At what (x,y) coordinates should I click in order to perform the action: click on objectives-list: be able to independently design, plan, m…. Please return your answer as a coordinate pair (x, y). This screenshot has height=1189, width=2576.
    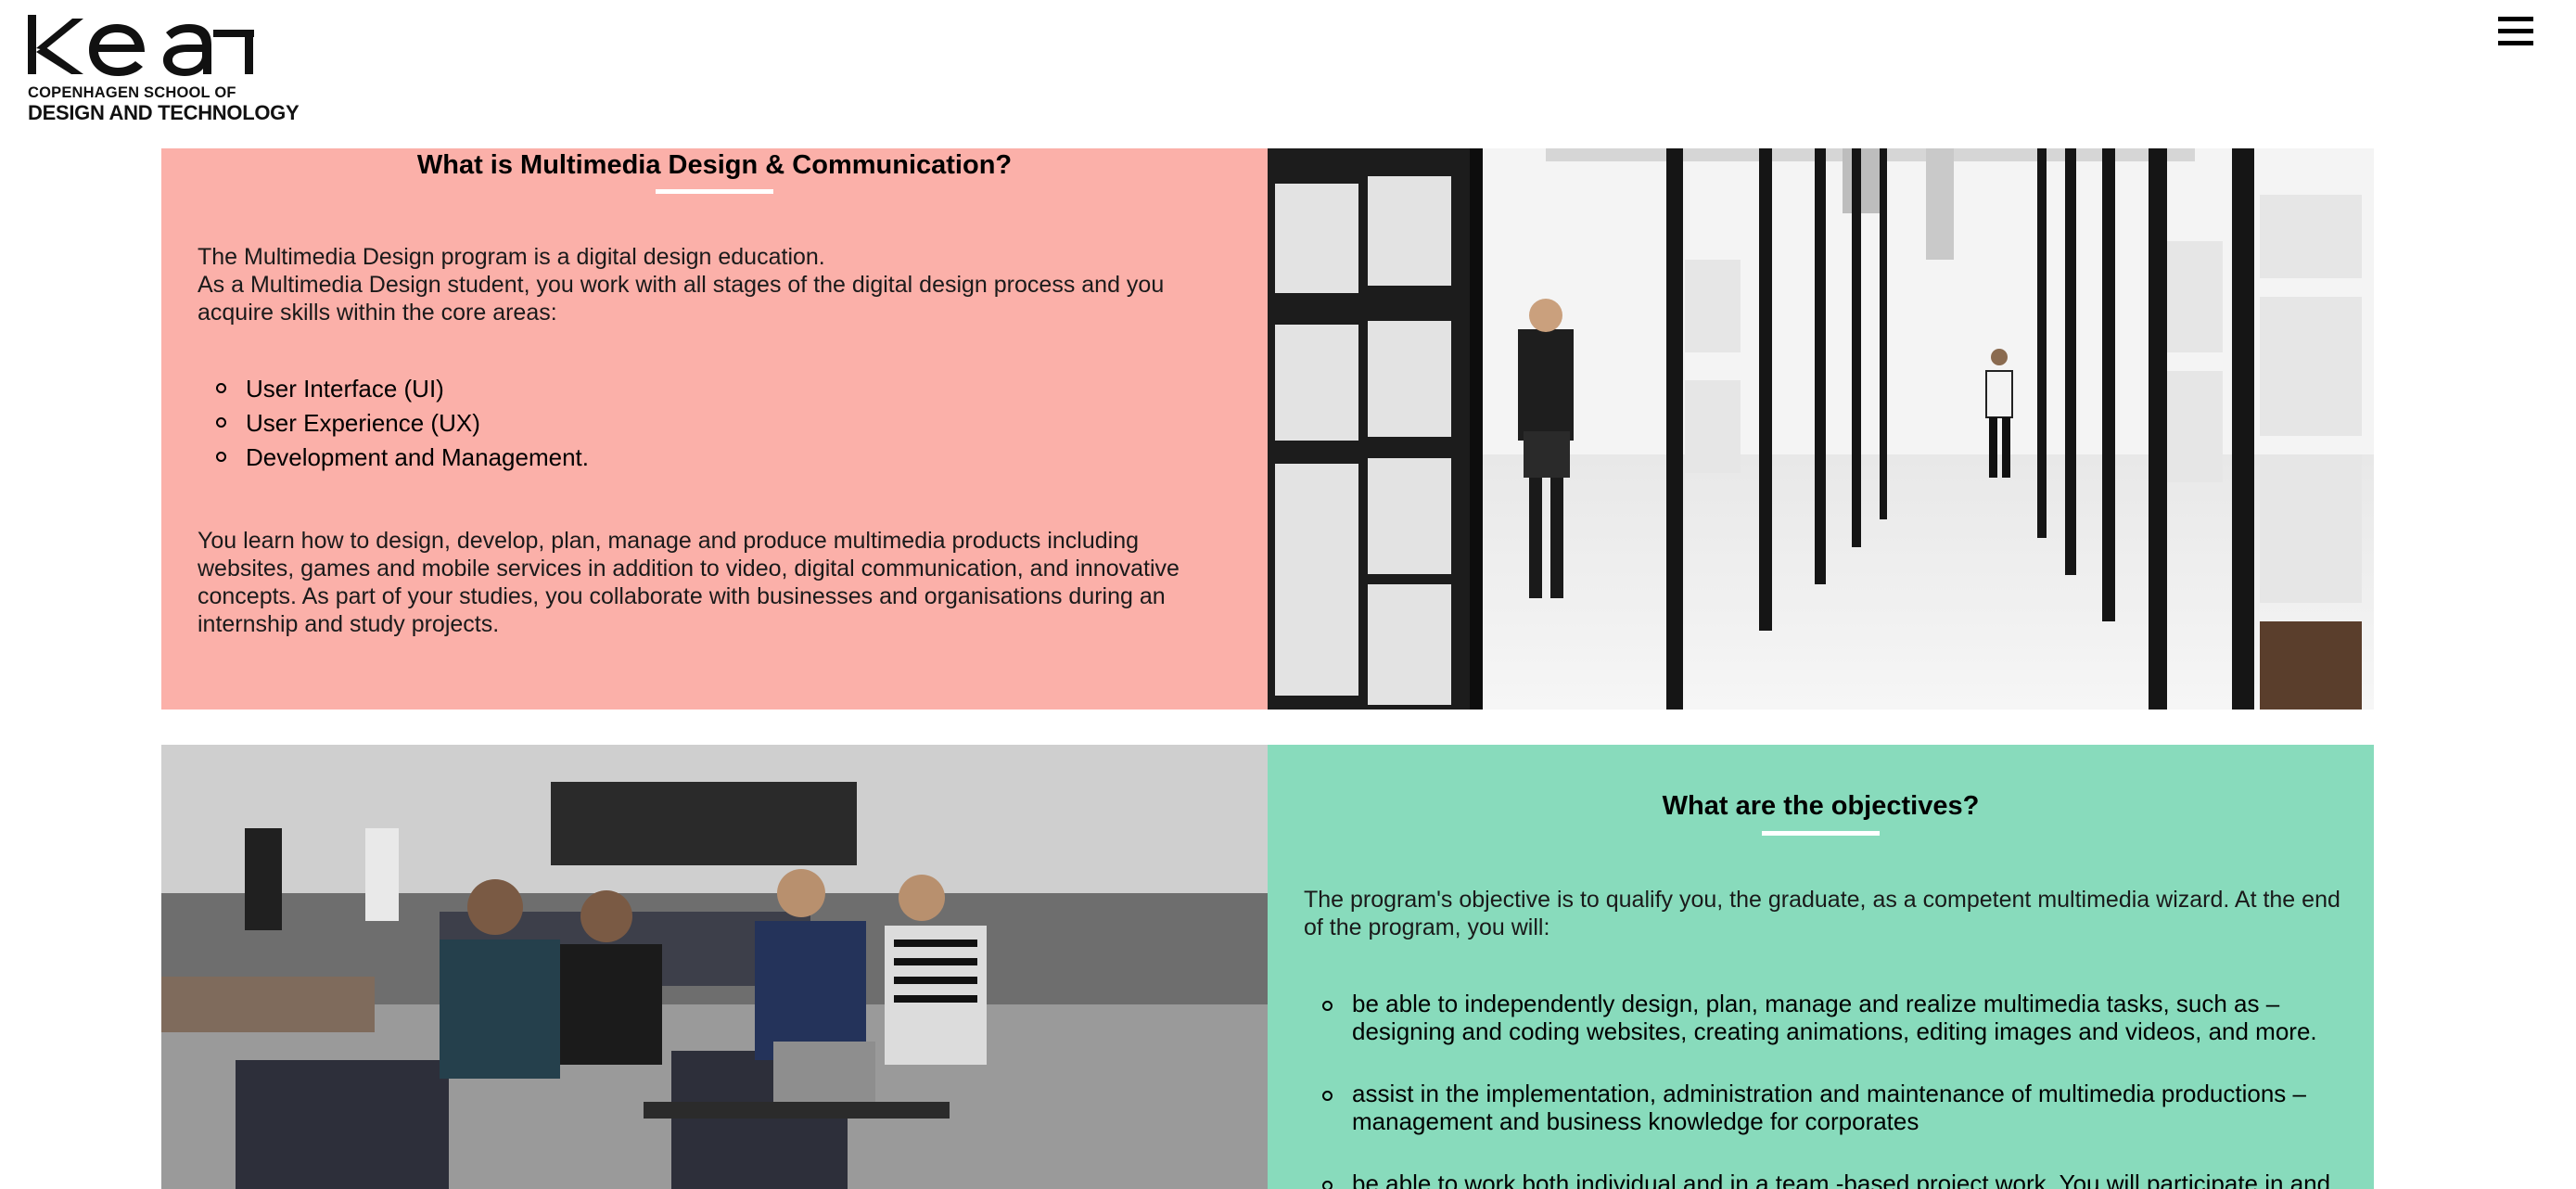
    Looking at the image, I should click on (1826, 1089).